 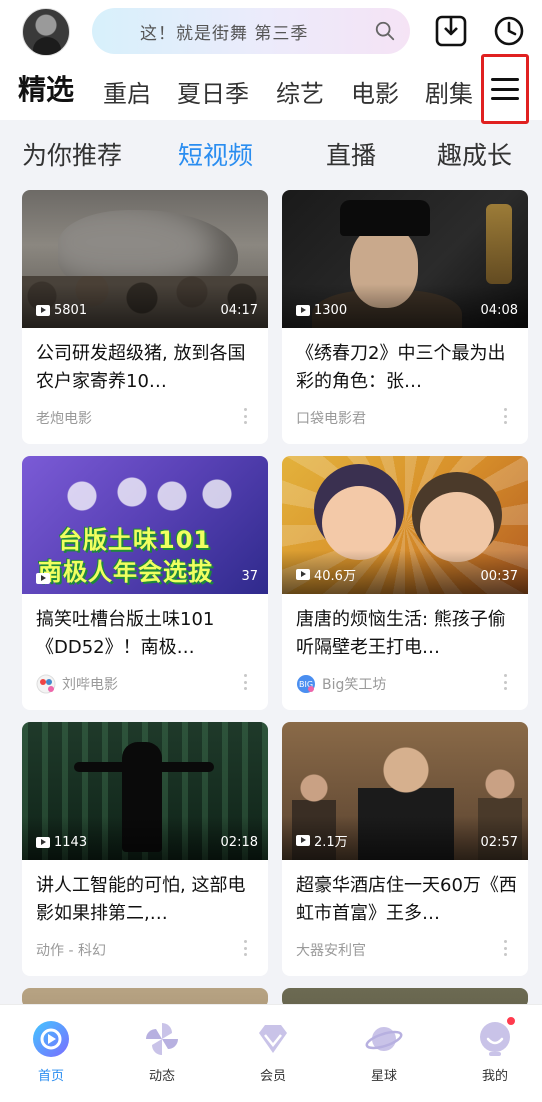 I want to click on play-count-value: 40.6万, so click(x=335, y=576).